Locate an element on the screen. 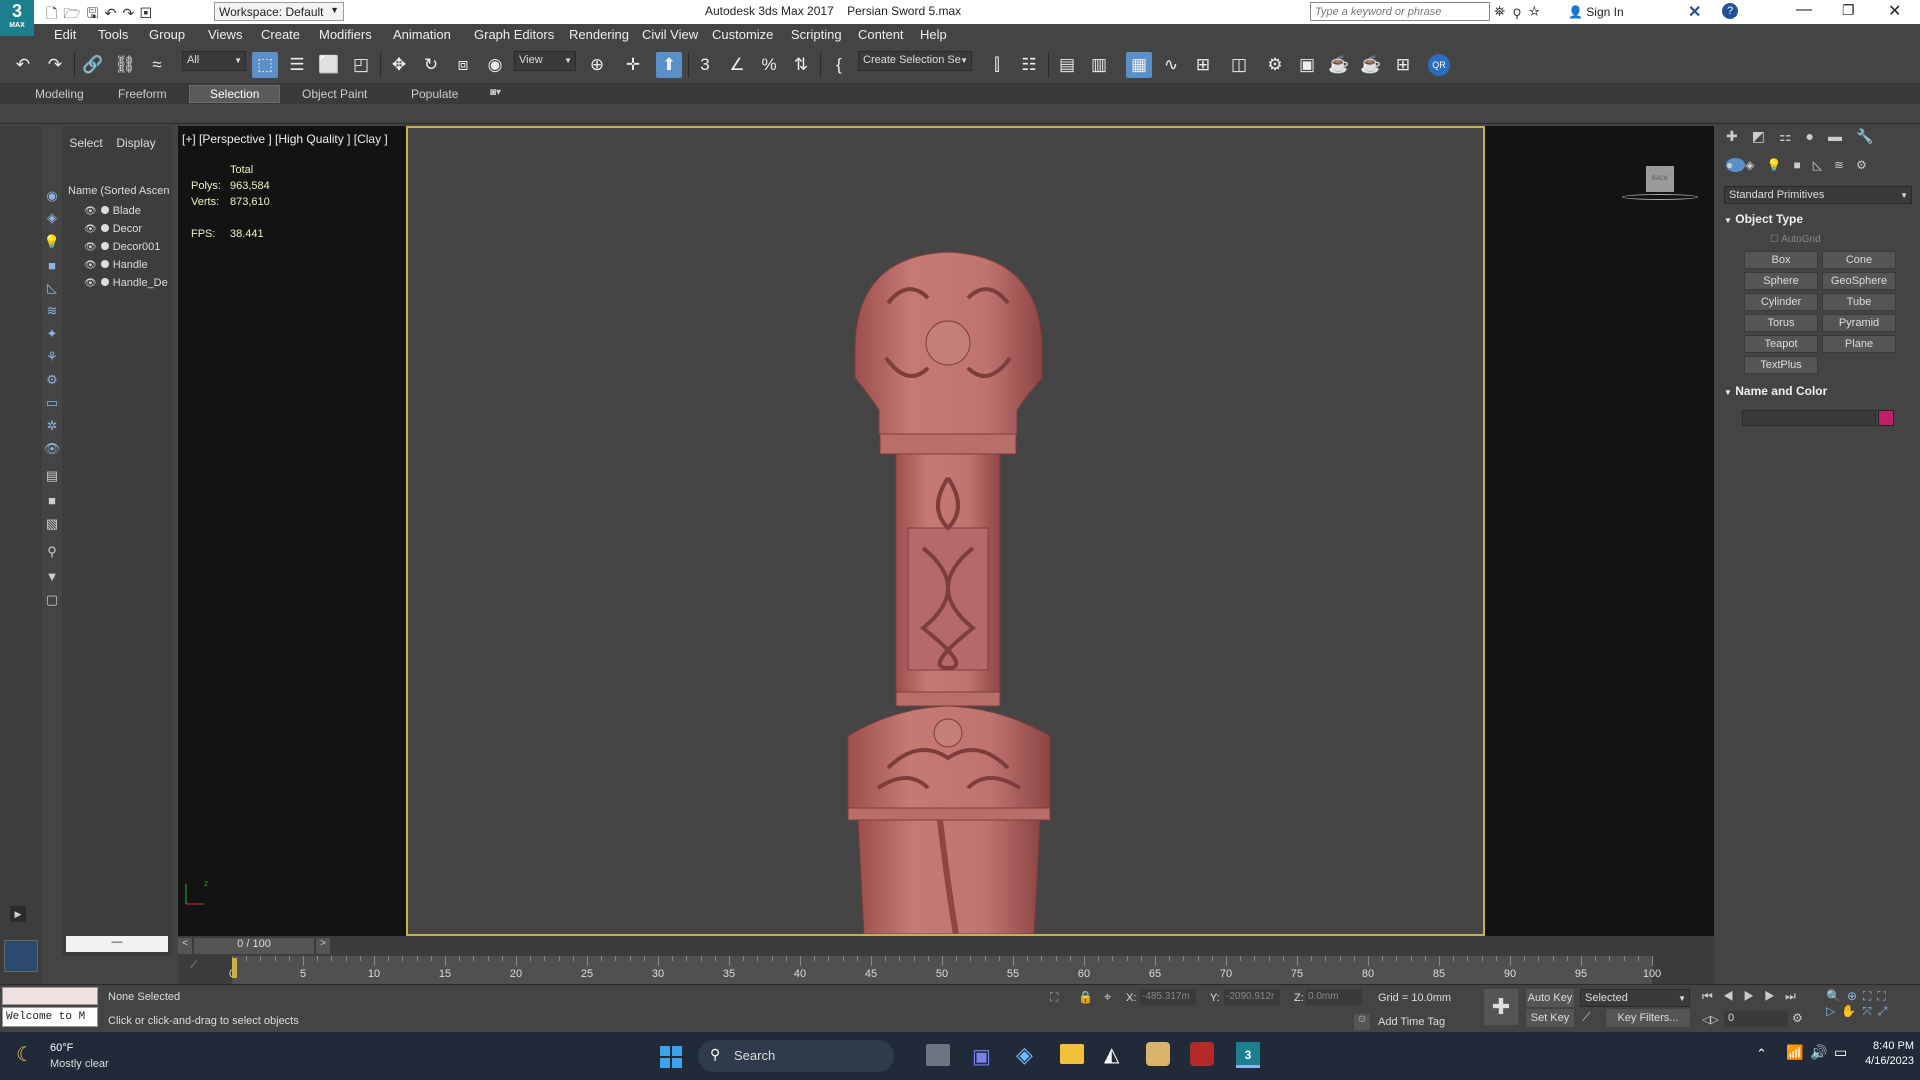 The image size is (1920, 1080). keyboard-shortcut-override-icon: ⬆ is located at coordinates (669, 65).